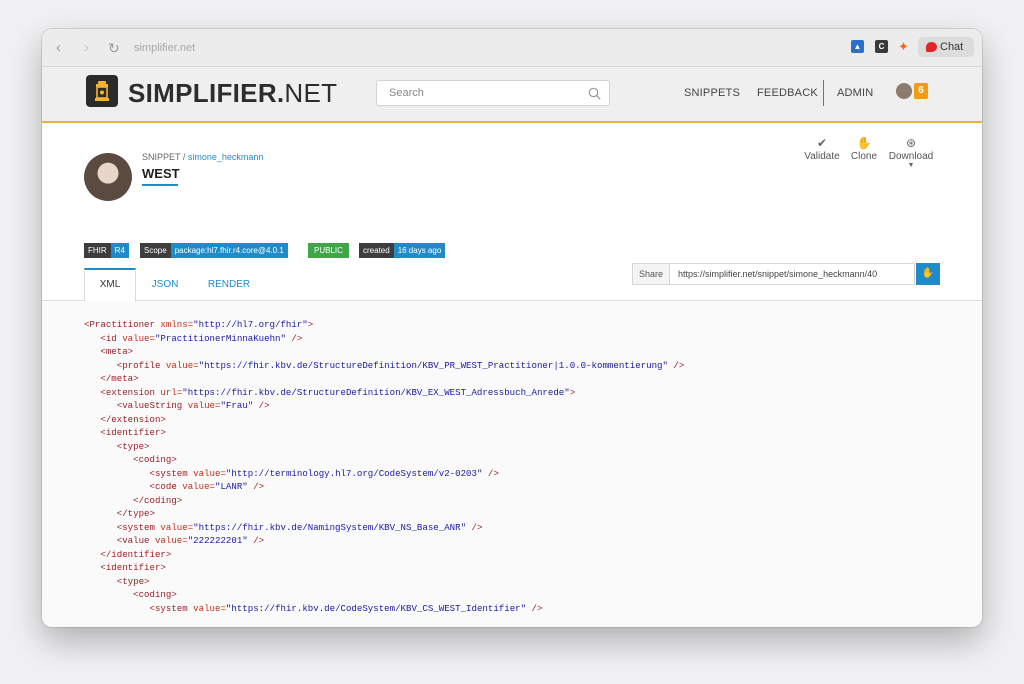 The height and width of the screenshot is (684, 1024). What do you see at coordinates (911, 152) in the screenshot?
I see `download-button: ⊛ Download ▼` at bounding box center [911, 152].